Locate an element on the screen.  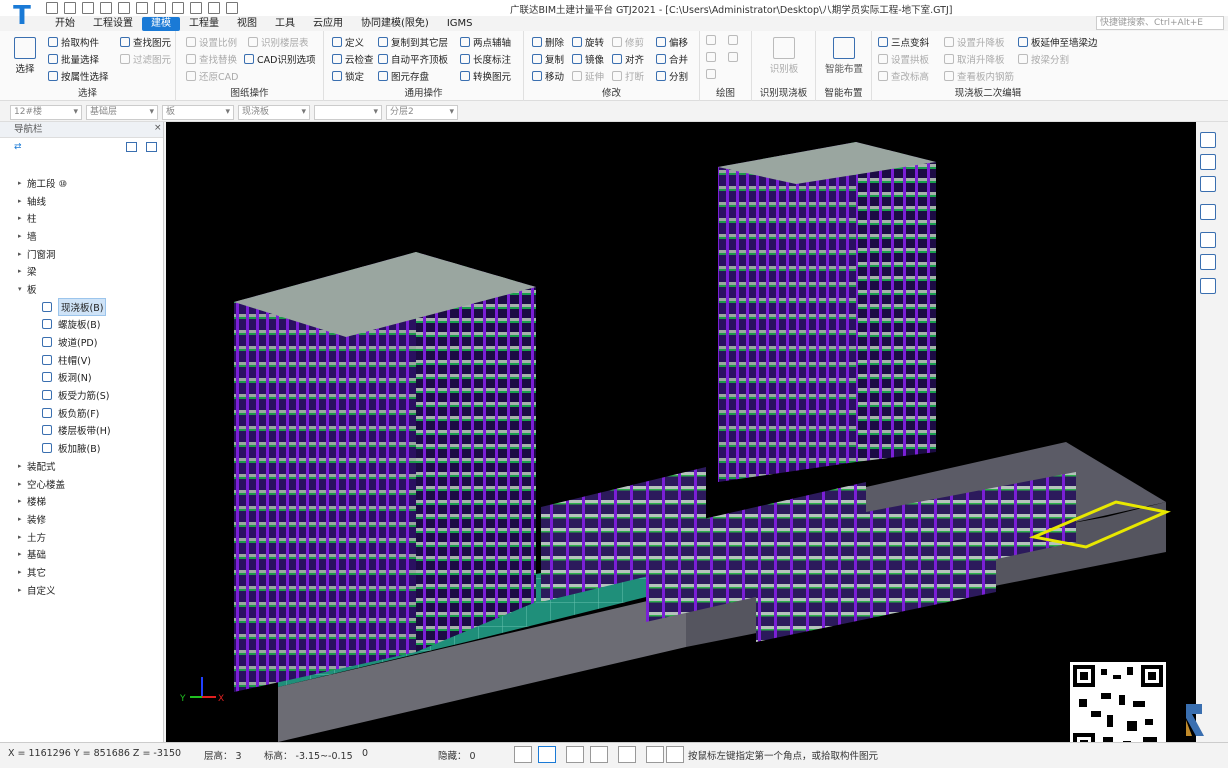
rotate-button: 旋转 is located at coordinates (588, 42).